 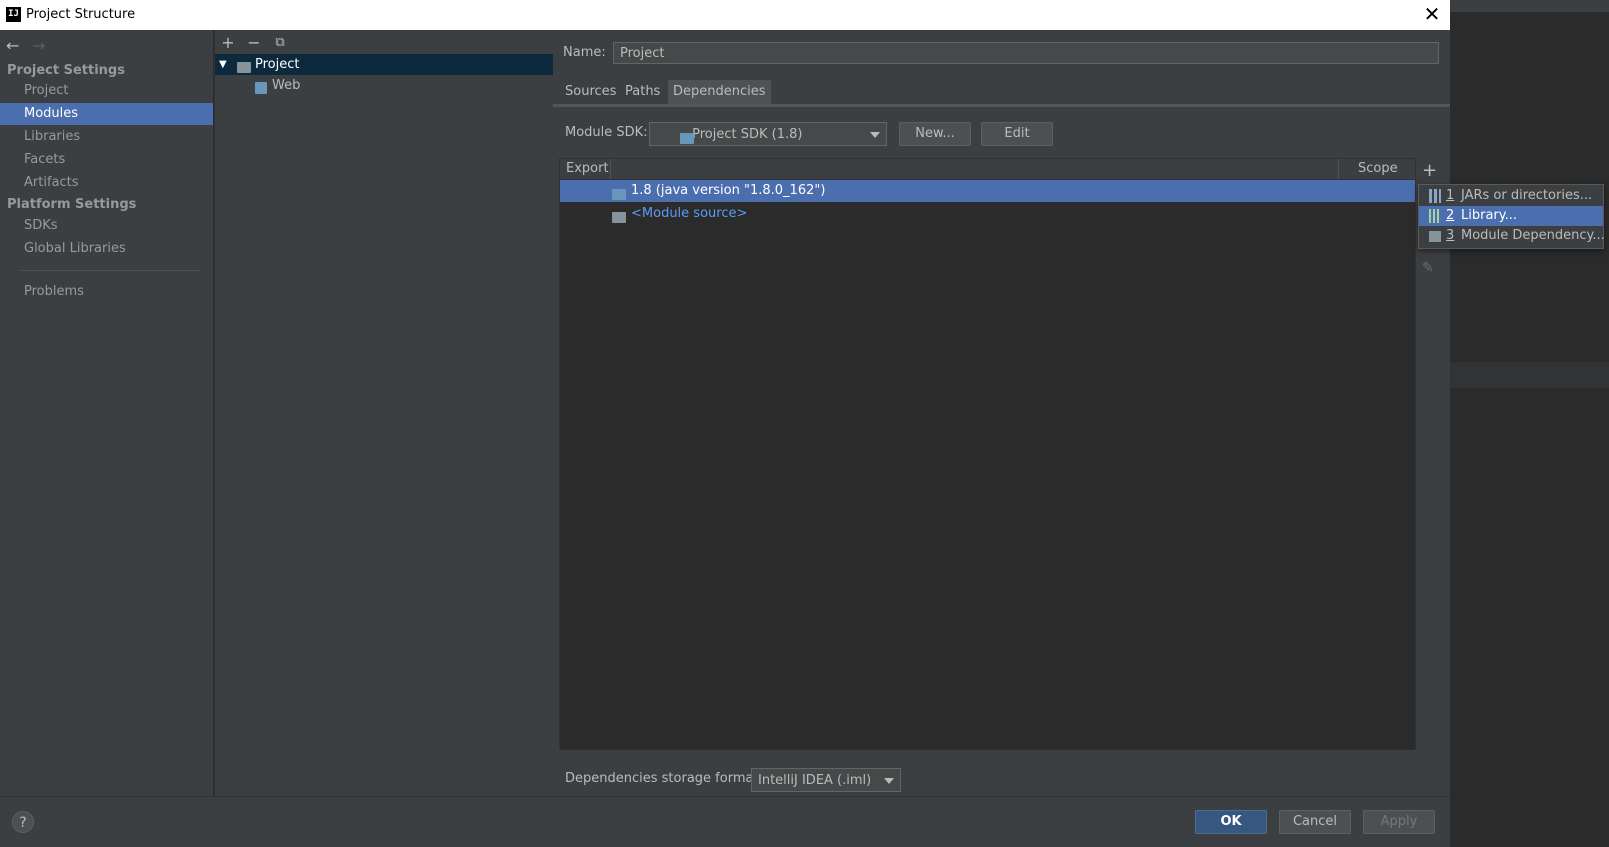 I want to click on add-dependency-icon: +, so click(x=1429, y=170).